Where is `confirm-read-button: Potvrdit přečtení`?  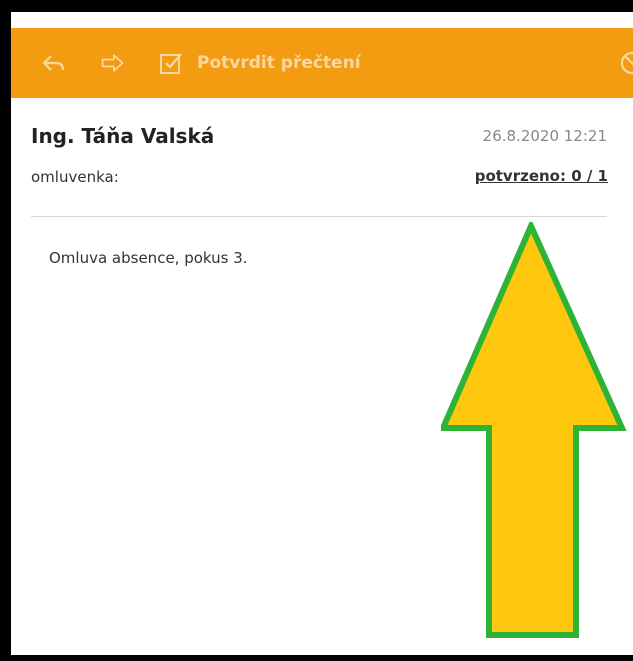
confirm-read-button: Potvrdit přečtení is located at coordinates (279, 63).